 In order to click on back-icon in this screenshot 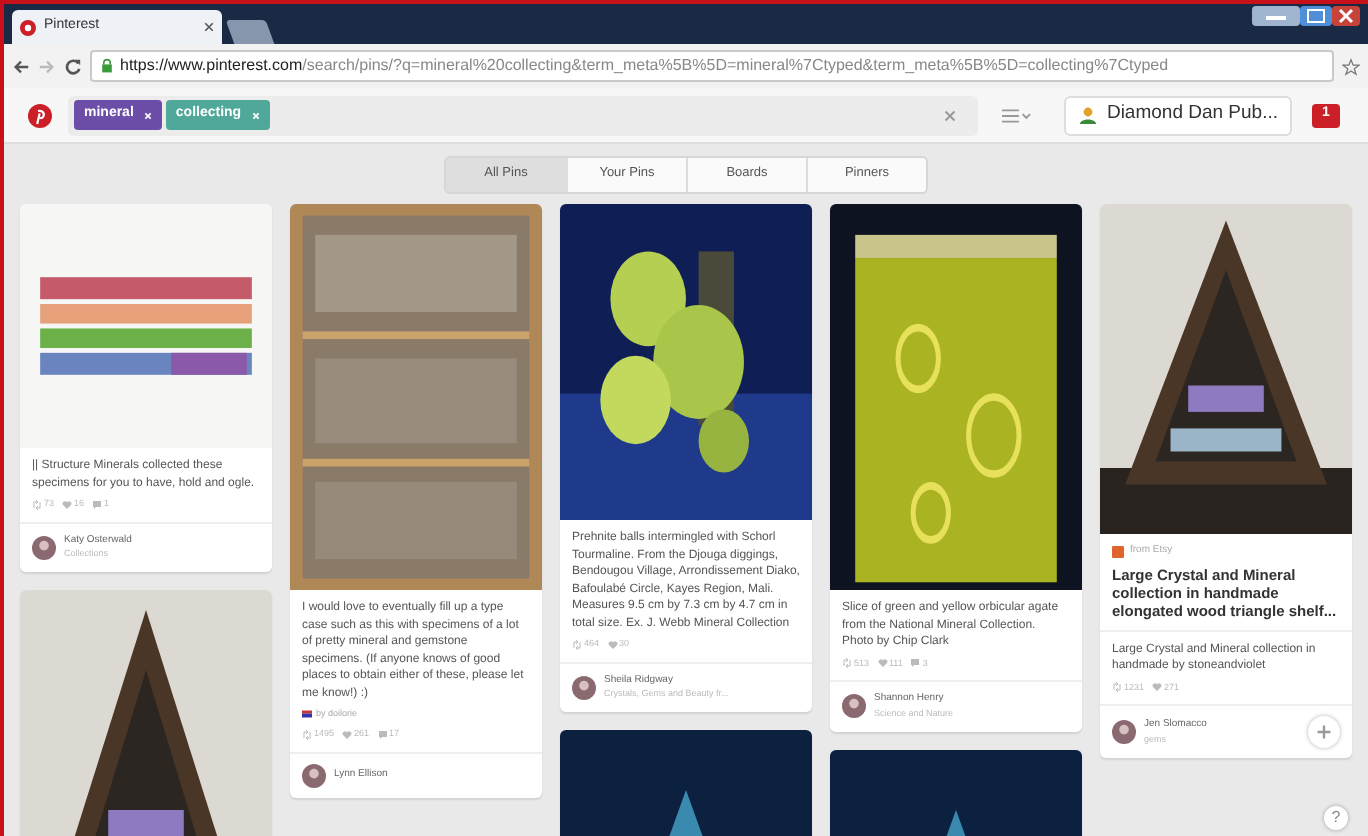, I will do `click(21, 66)`.